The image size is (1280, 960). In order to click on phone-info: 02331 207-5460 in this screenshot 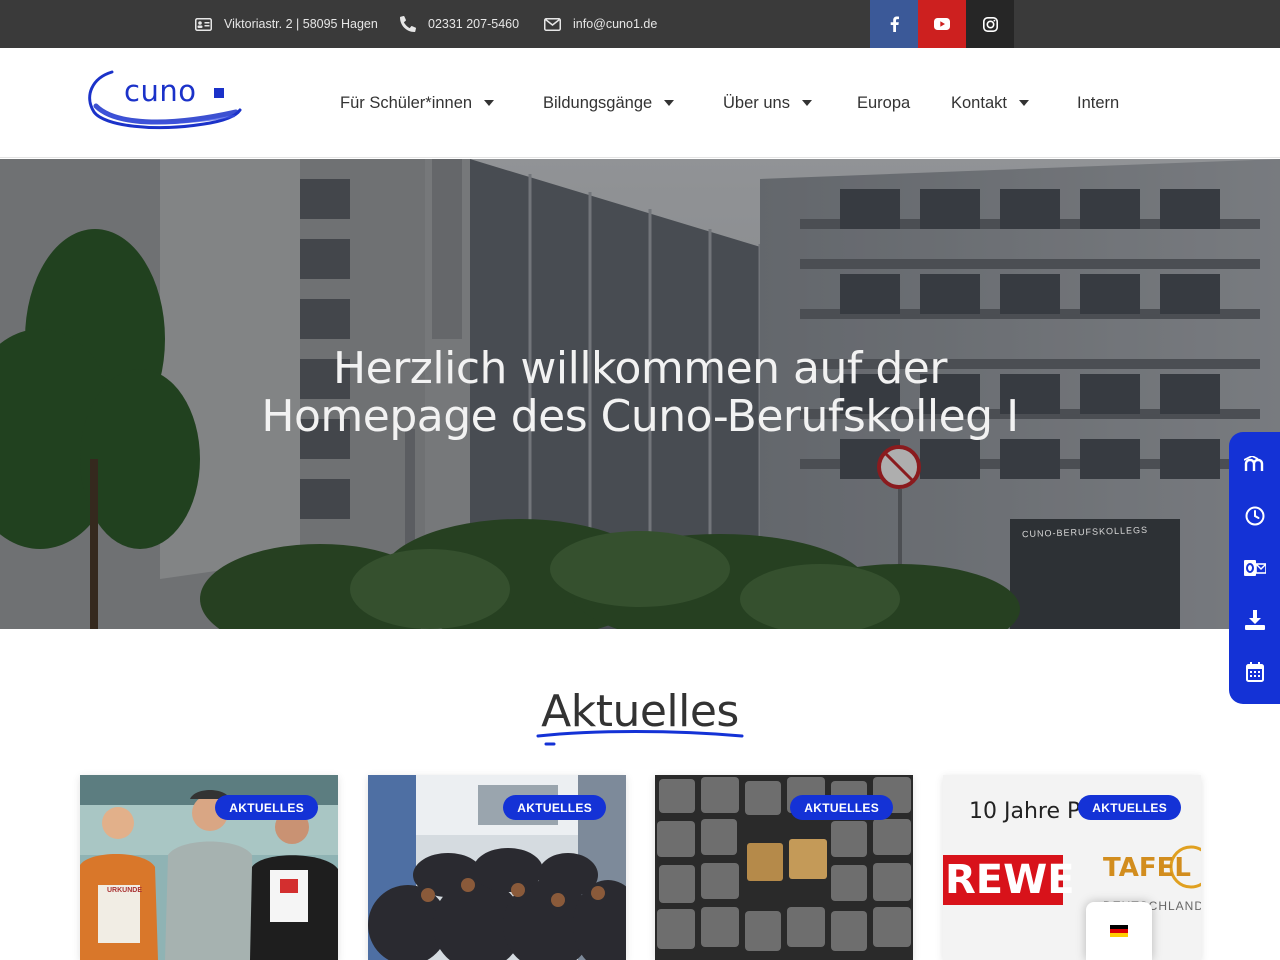, I will do `click(459, 24)`.